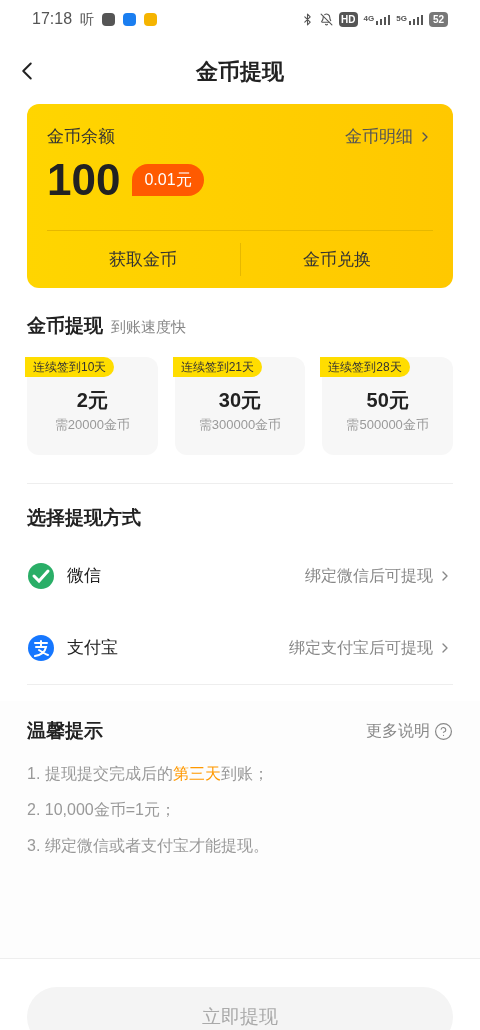 The width and height of the screenshot is (480, 1030). I want to click on payment-icon, so click(41, 648).